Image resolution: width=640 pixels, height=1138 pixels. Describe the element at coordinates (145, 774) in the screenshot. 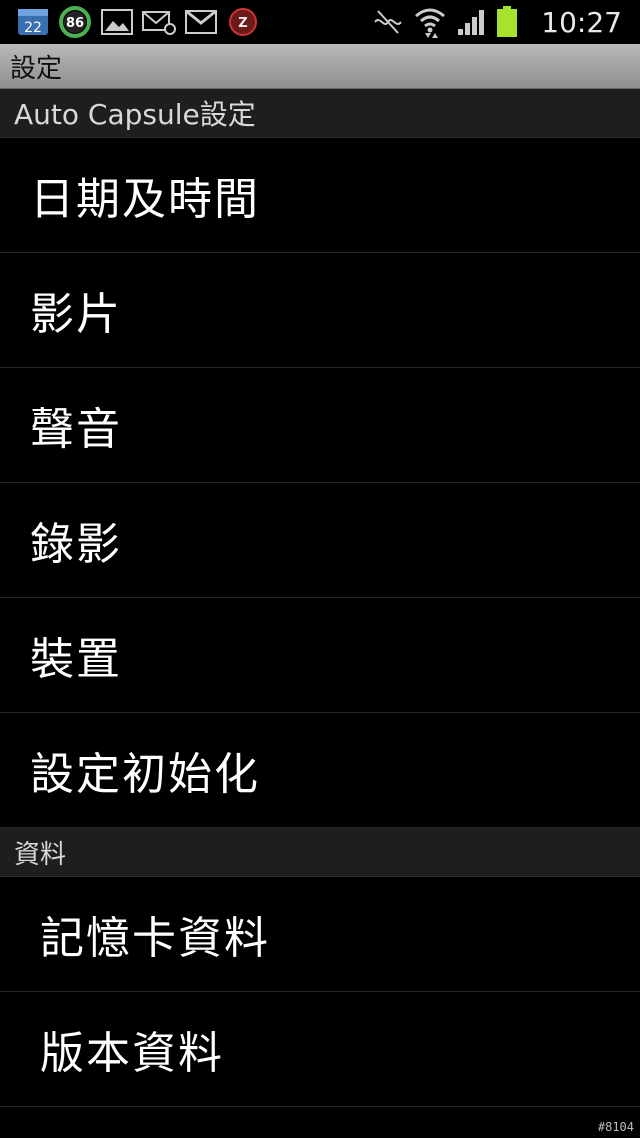

I see `settings-item-label: 設定初始化` at that location.